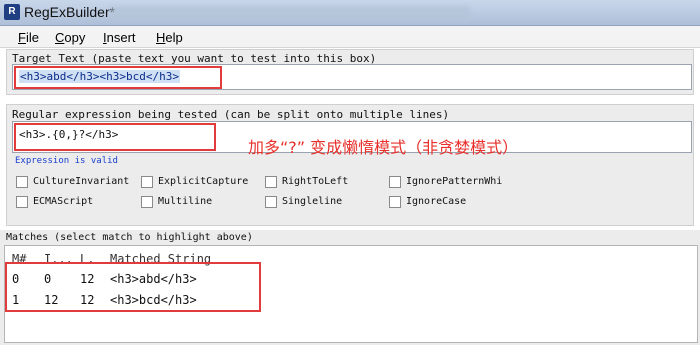  What do you see at coordinates (22, 182) in the screenshot?
I see `culture-invariant-checkbox` at bounding box center [22, 182].